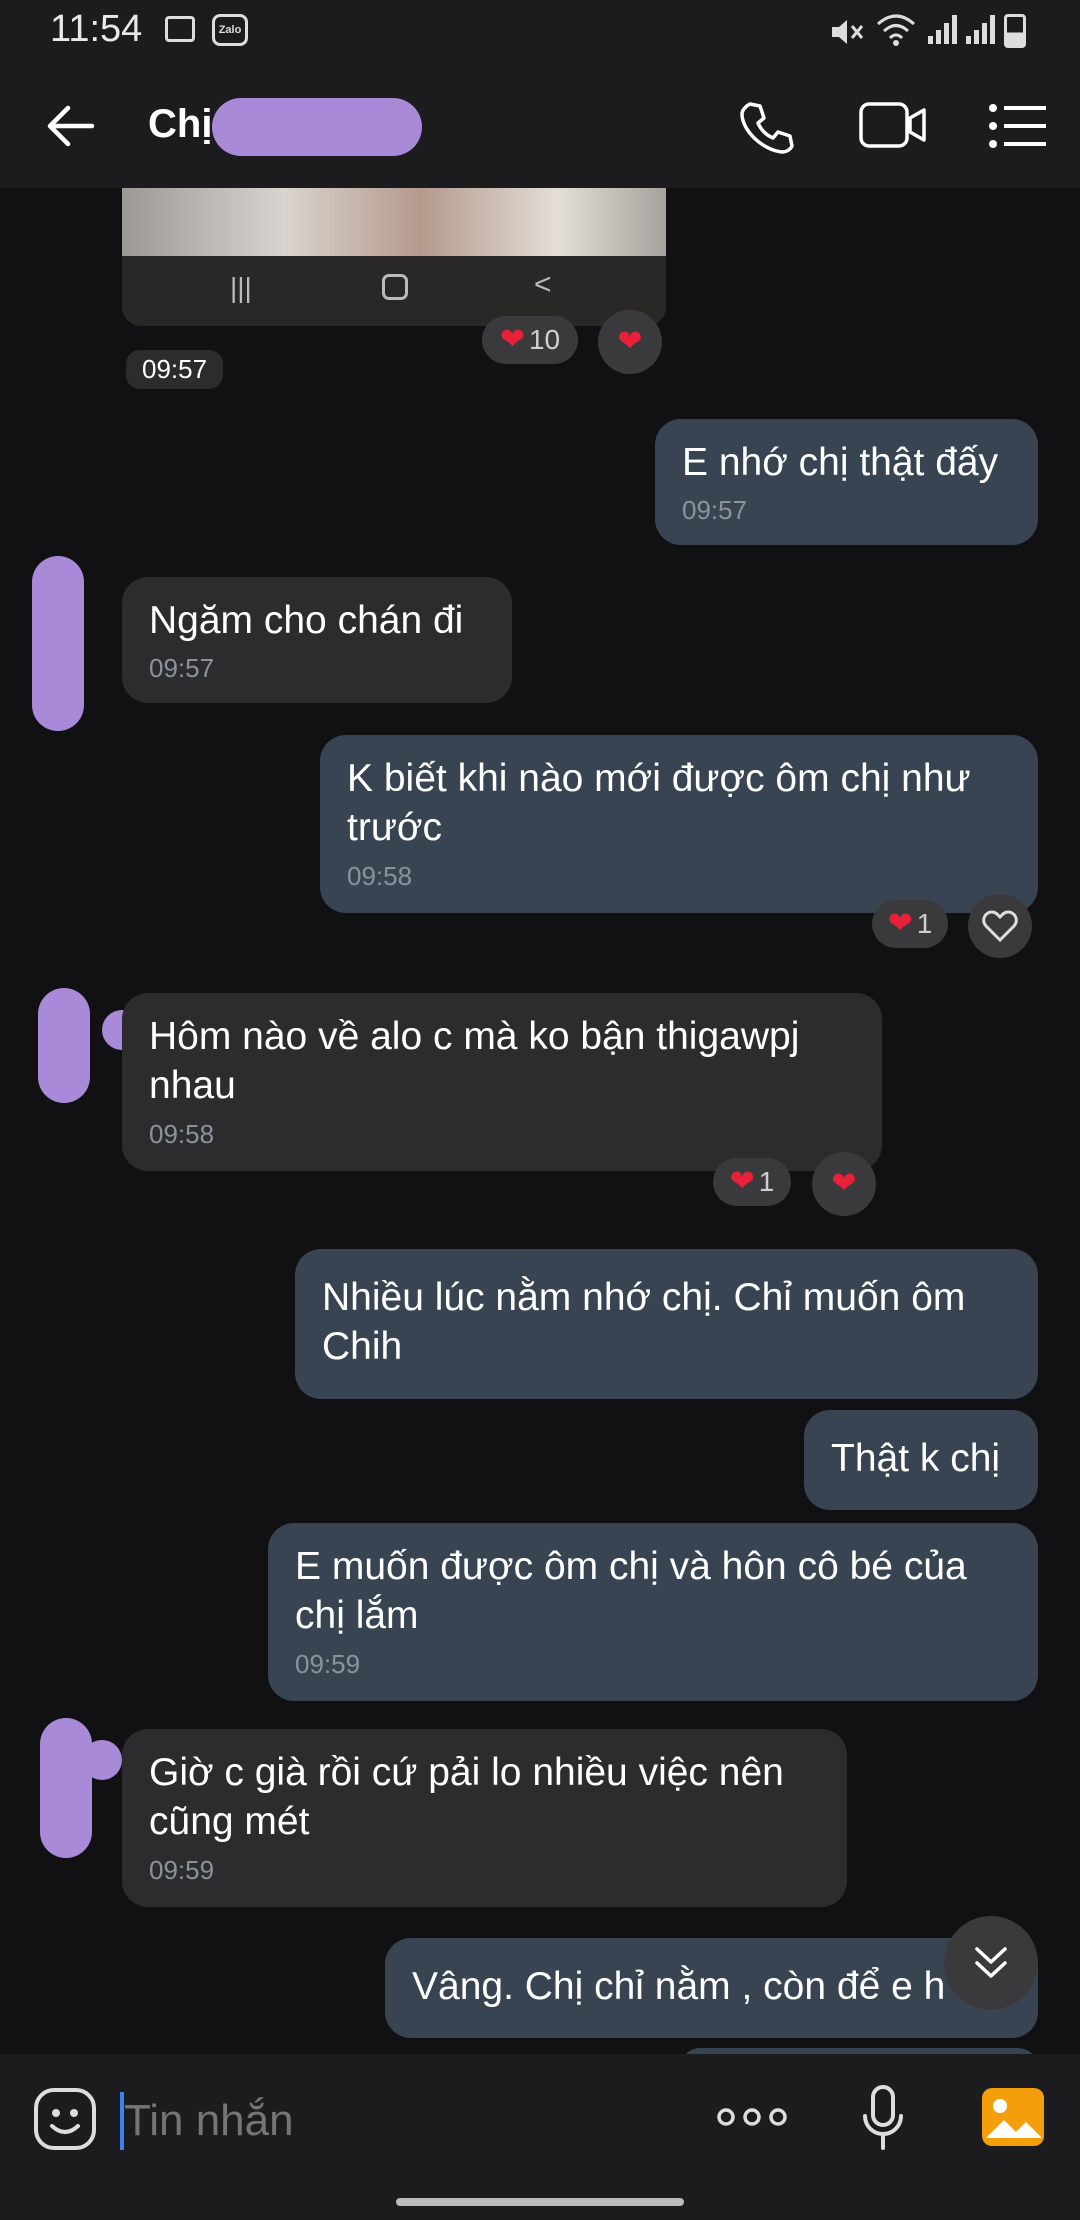 The height and width of the screenshot is (2220, 1080). I want to click on chat-header: Chị, so click(540, 125).